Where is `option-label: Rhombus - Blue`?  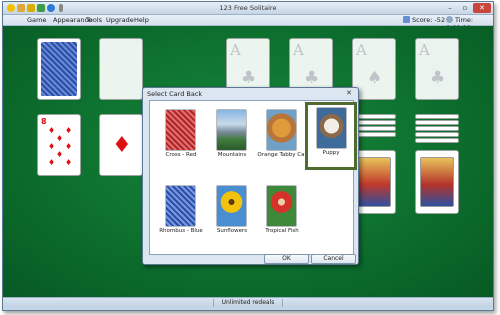
option-label: Rhombus - Blue is located at coordinates (181, 231).